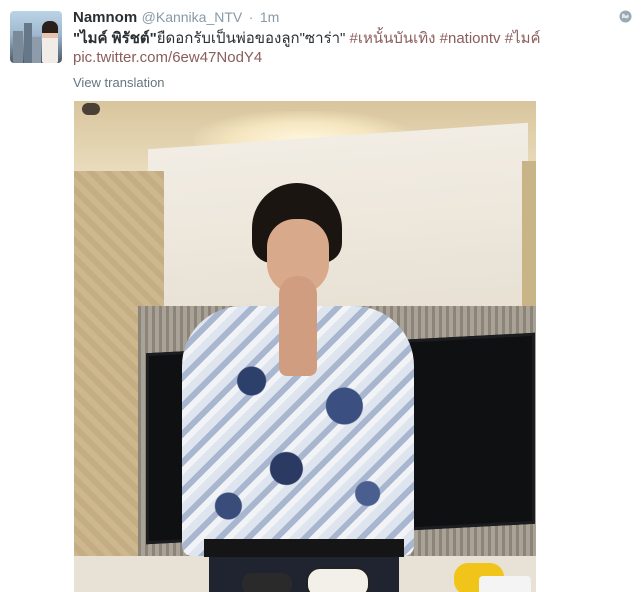 This screenshot has height=592, width=642. I want to click on tweet-header: Namnom @Kannika_NTV · 1m, so click(343, 19).